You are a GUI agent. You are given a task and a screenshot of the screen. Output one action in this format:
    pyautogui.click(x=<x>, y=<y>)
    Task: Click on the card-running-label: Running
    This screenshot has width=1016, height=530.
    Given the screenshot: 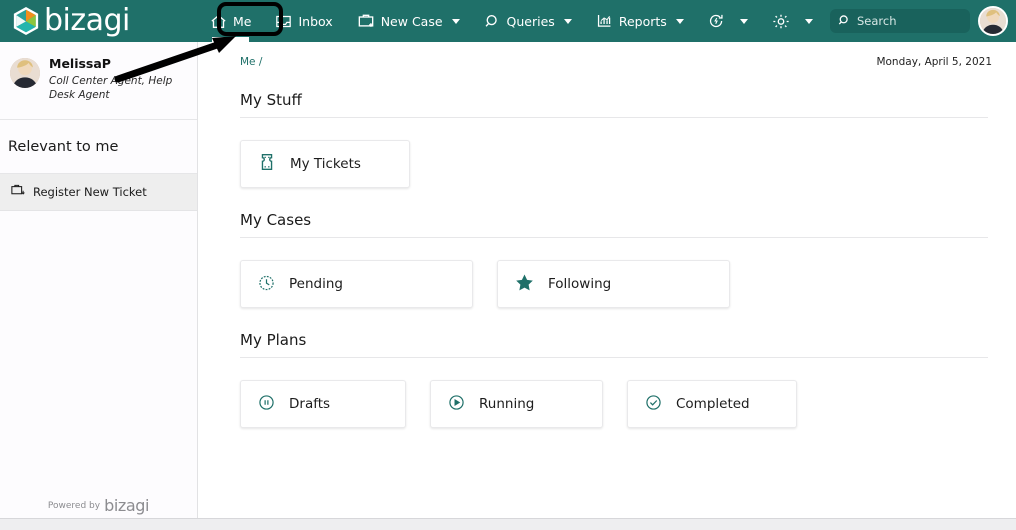 What is the action you would take?
    pyautogui.click(x=507, y=404)
    